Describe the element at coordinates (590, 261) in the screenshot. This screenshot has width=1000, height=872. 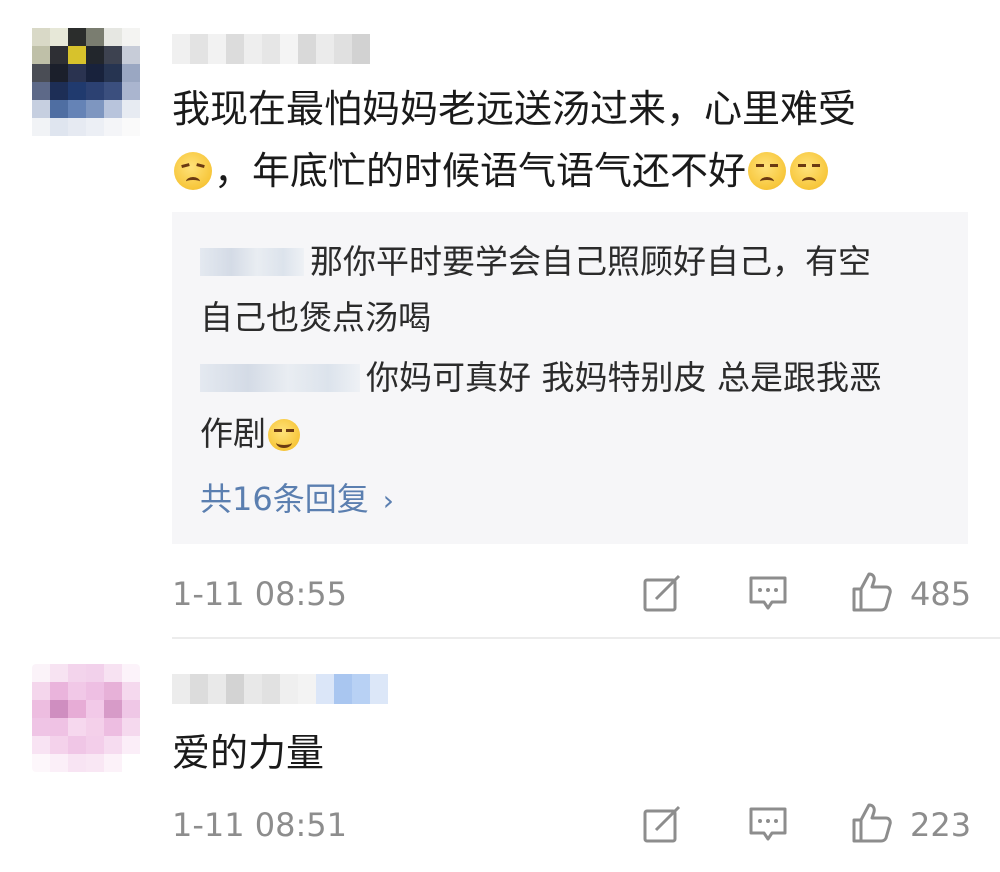
I see `reply-text-line1: 那你平时要学会自己照顾好自己，有空` at that location.